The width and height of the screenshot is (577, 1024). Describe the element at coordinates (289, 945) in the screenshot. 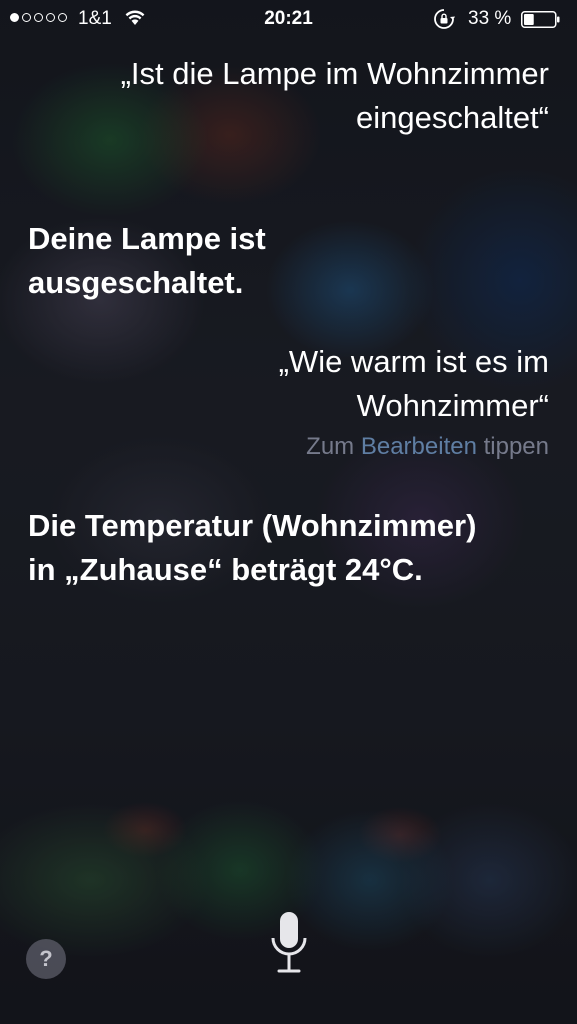

I see `microphone-icon` at that location.